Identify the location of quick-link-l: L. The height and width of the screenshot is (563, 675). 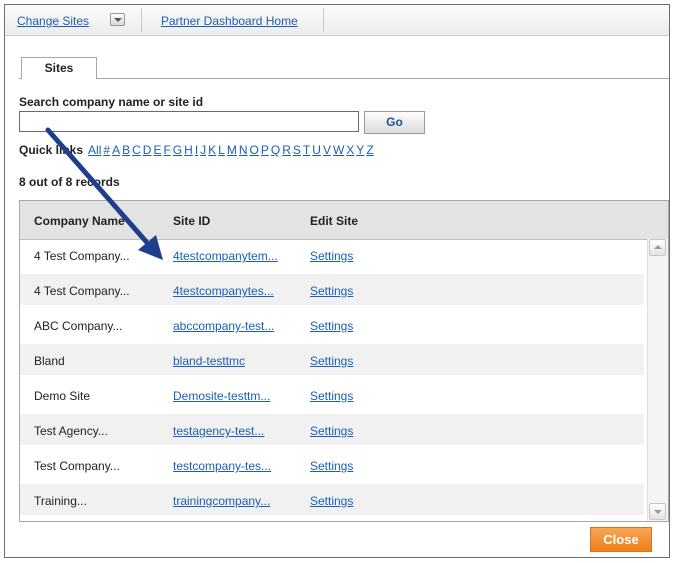
(221, 150).